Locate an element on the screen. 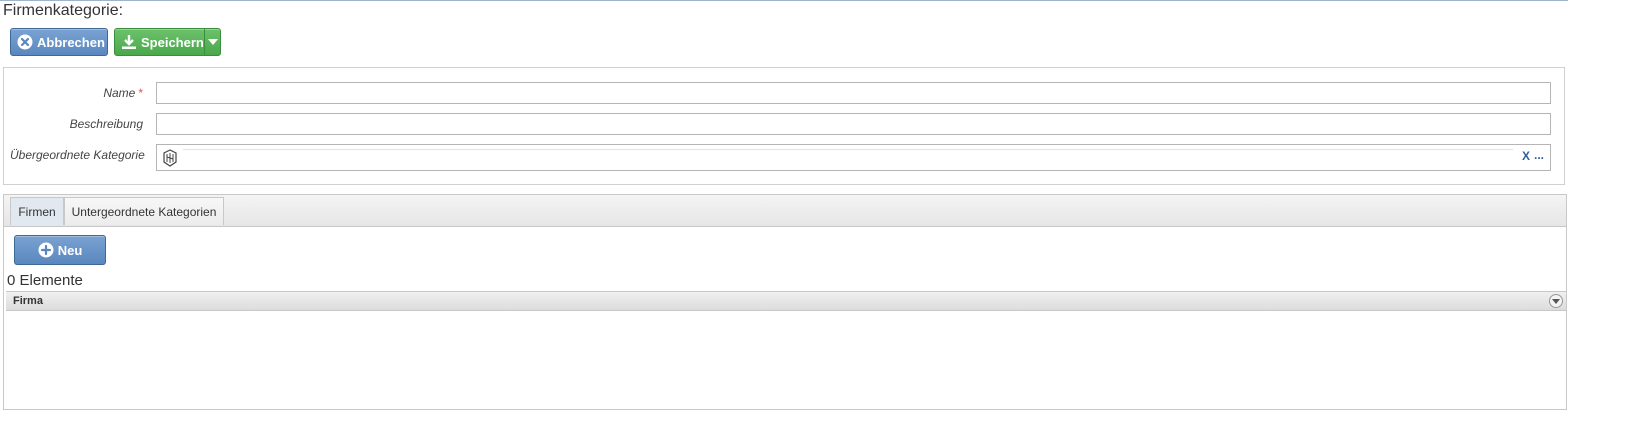 The width and height of the screenshot is (1628, 429). column-header-firma: Firma is located at coordinates (28, 301).